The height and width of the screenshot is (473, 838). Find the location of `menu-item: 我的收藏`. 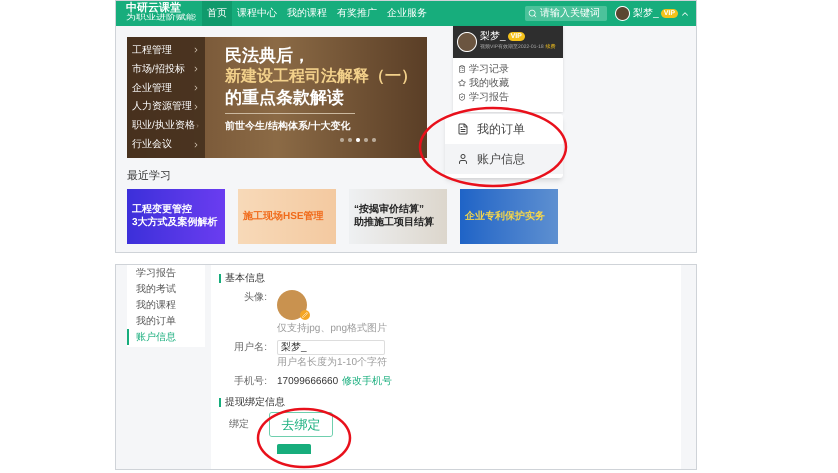

menu-item: 我的收藏 is located at coordinates (508, 83).